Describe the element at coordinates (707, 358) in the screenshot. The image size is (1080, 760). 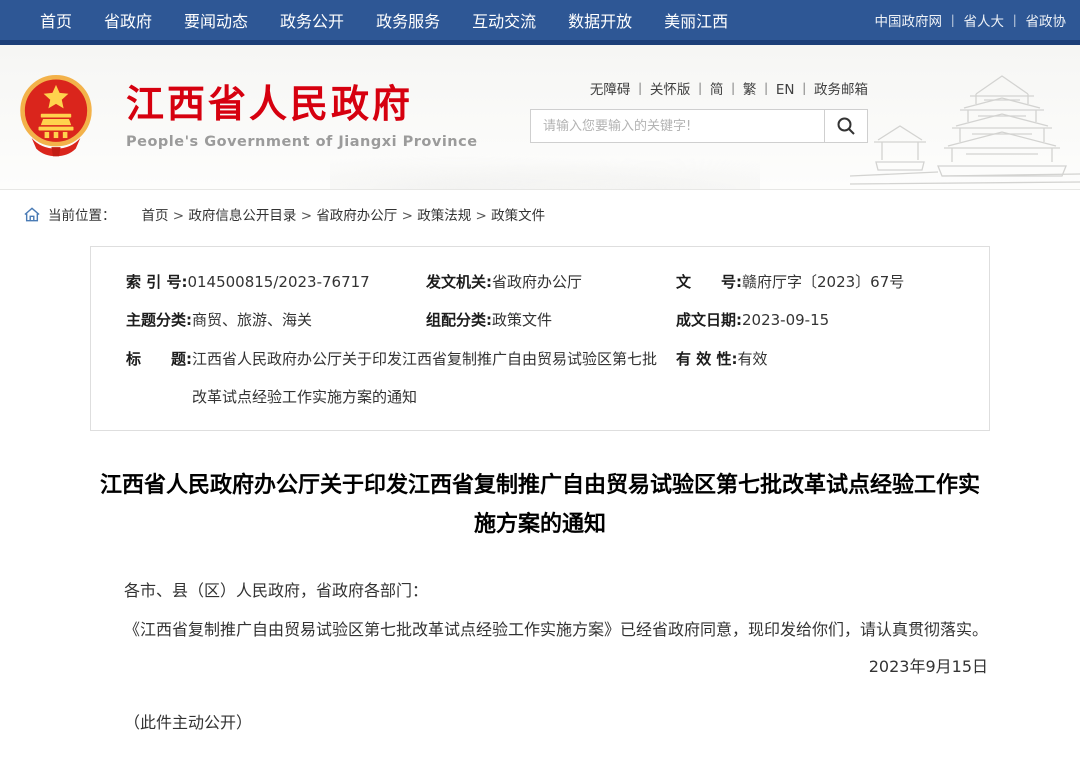
I see `validity-label: 有 效 性:` at that location.